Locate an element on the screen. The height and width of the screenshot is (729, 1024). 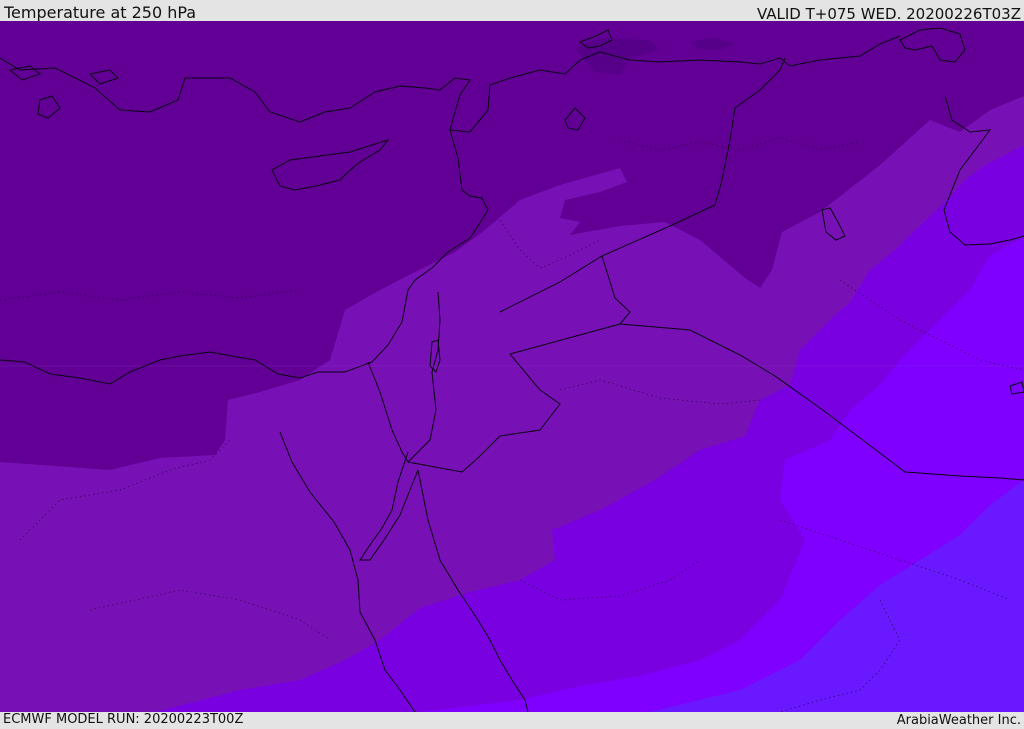
model-run: ECMWF MODEL RUN: 20200223T00Z is located at coordinates (123, 719).